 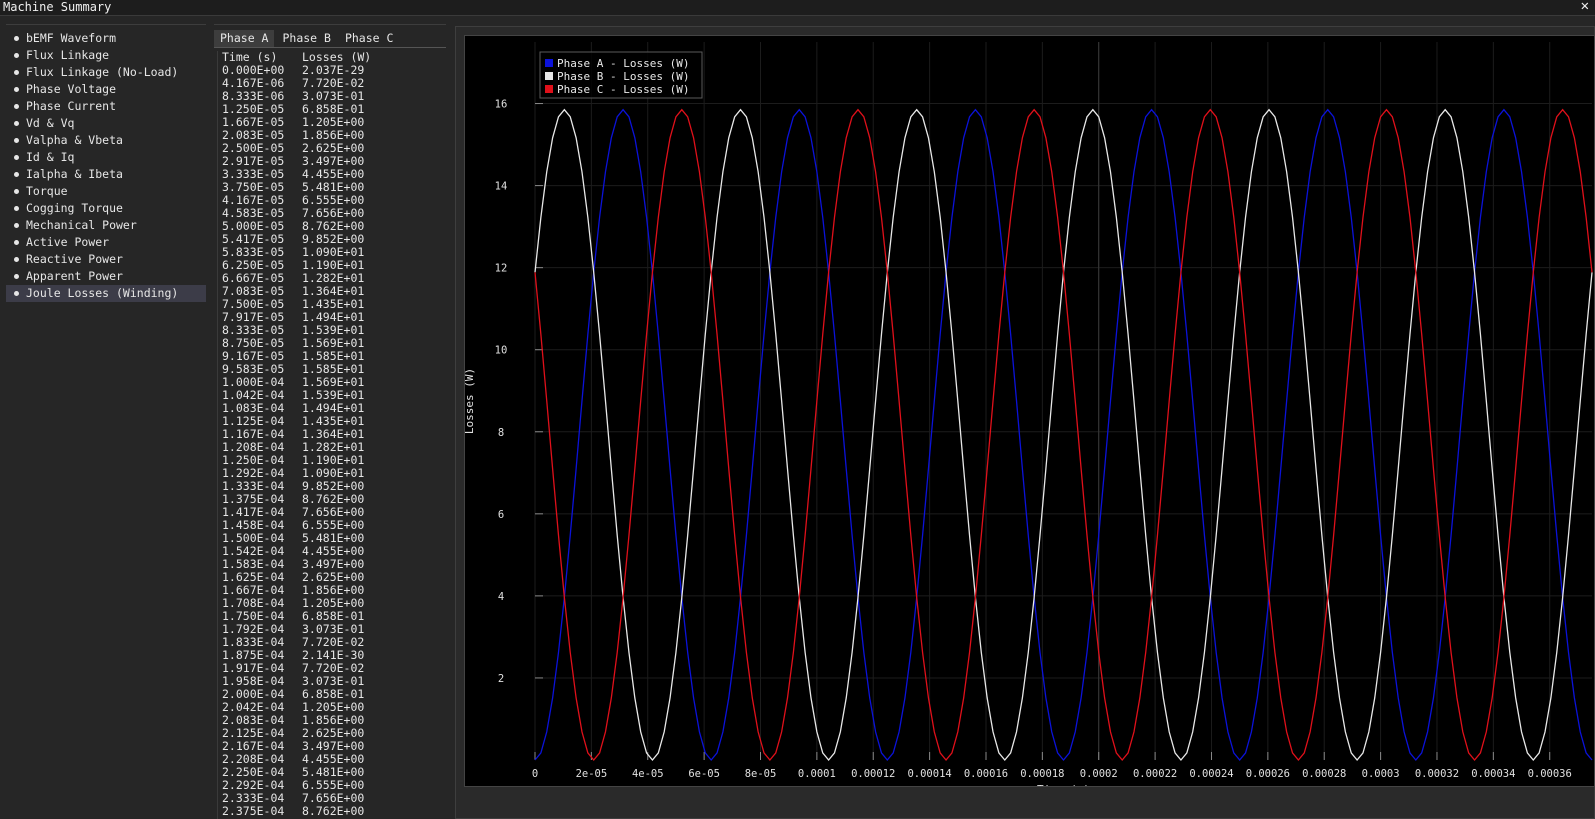 I want to click on sidebar-item-label: Phase Current, so click(x=71, y=106).